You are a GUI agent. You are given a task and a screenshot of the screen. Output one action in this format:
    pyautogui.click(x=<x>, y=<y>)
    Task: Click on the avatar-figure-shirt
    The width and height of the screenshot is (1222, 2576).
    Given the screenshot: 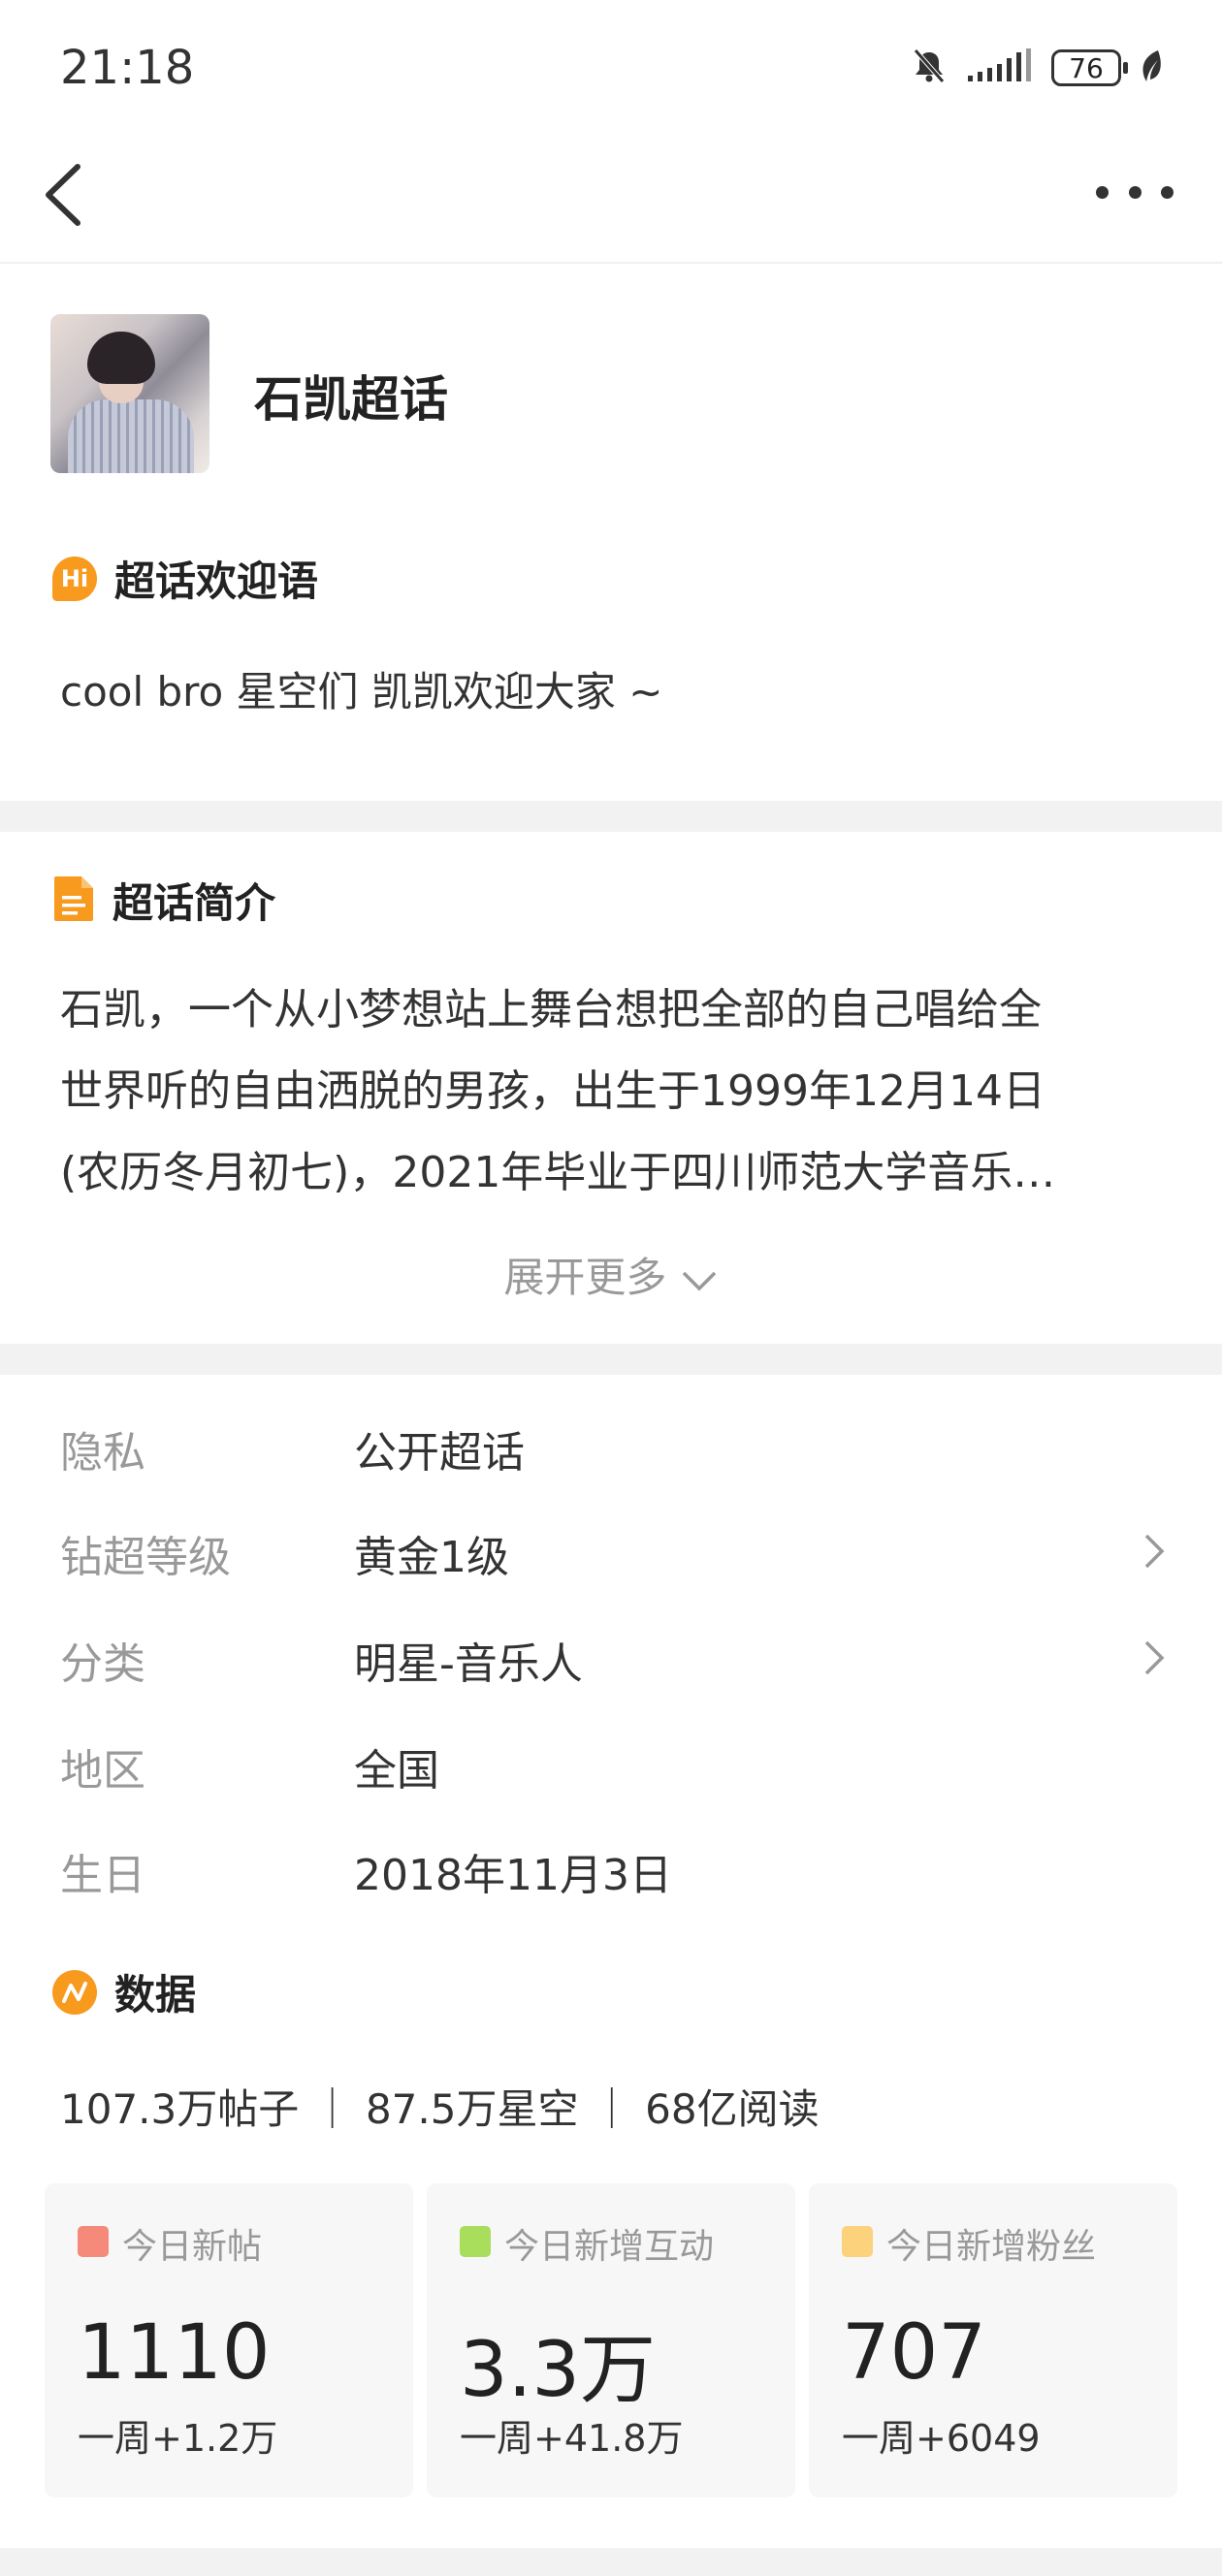 What is the action you would take?
    pyautogui.click(x=131, y=436)
    